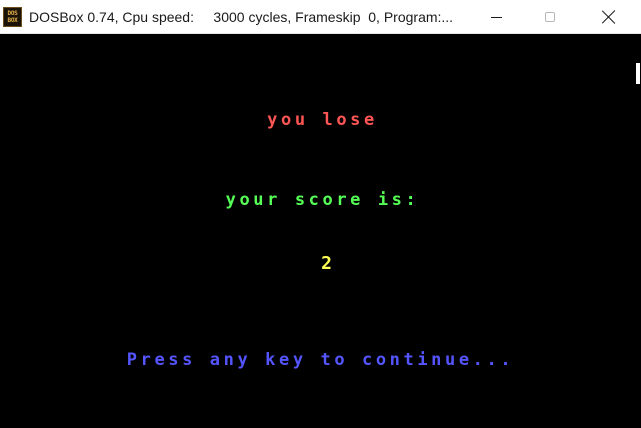 The width and height of the screenshot is (641, 428). Describe the element at coordinates (322, 200) in the screenshot. I see `score-label: your score is:` at that location.